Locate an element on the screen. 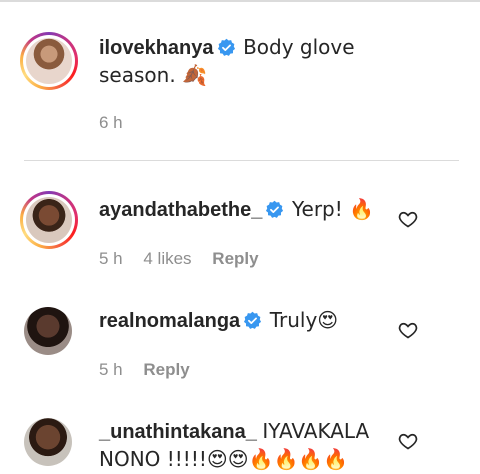 Image resolution: width=480 pixels, height=474 pixels. comment-text: Truly😍 is located at coordinates (304, 320).